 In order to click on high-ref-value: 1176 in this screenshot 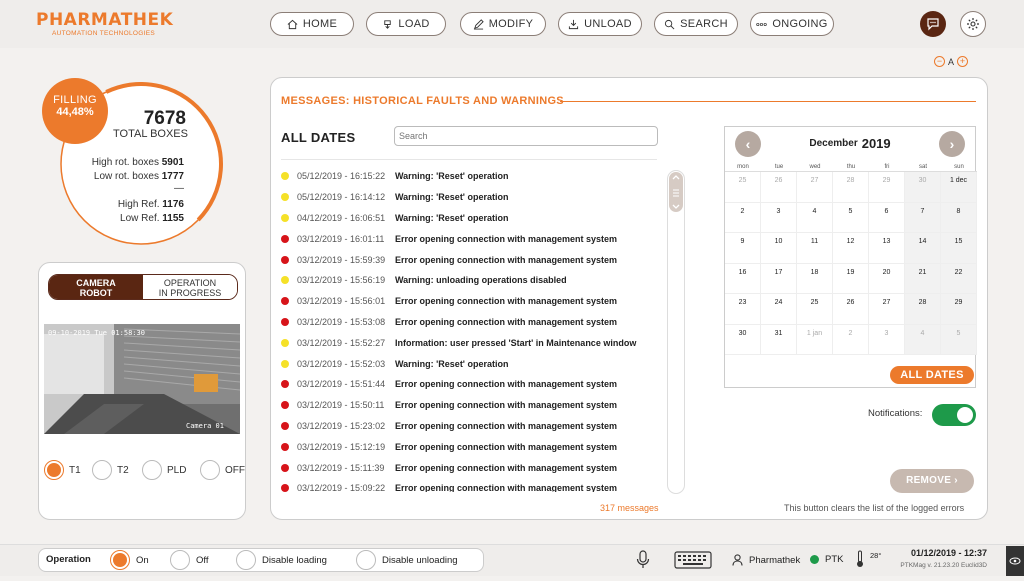, I will do `click(173, 204)`.